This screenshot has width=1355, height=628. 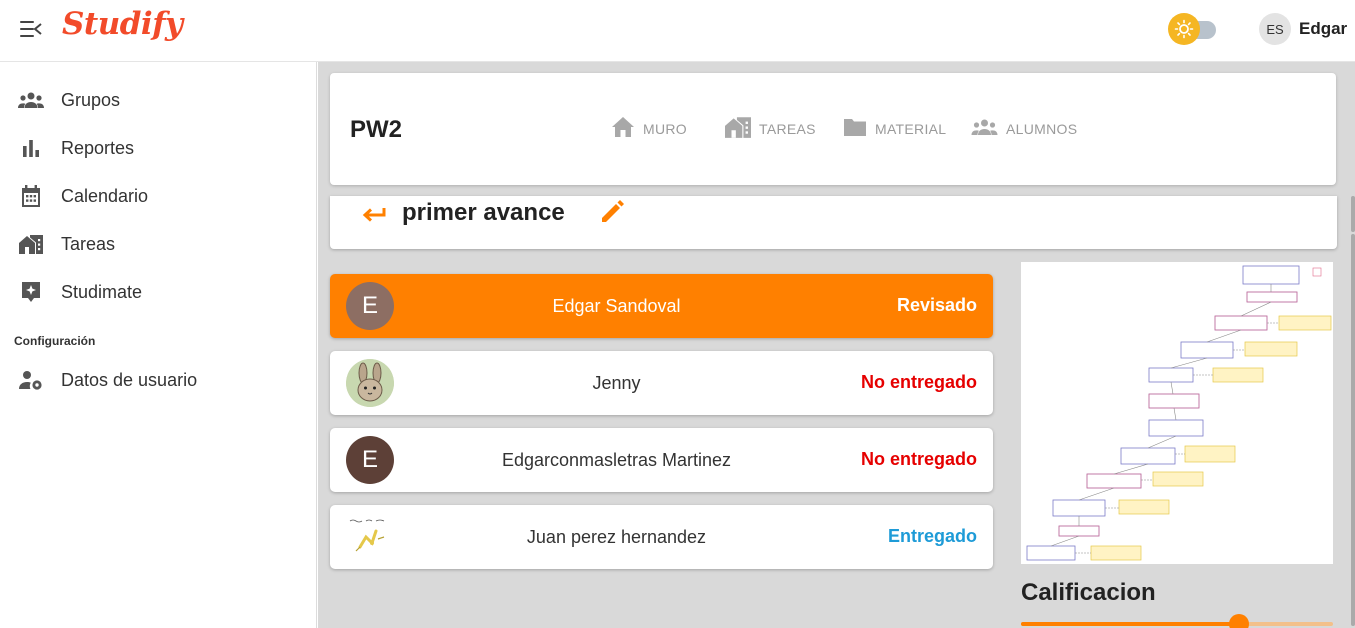 What do you see at coordinates (616, 383) in the screenshot?
I see `student-name: Jenny` at bounding box center [616, 383].